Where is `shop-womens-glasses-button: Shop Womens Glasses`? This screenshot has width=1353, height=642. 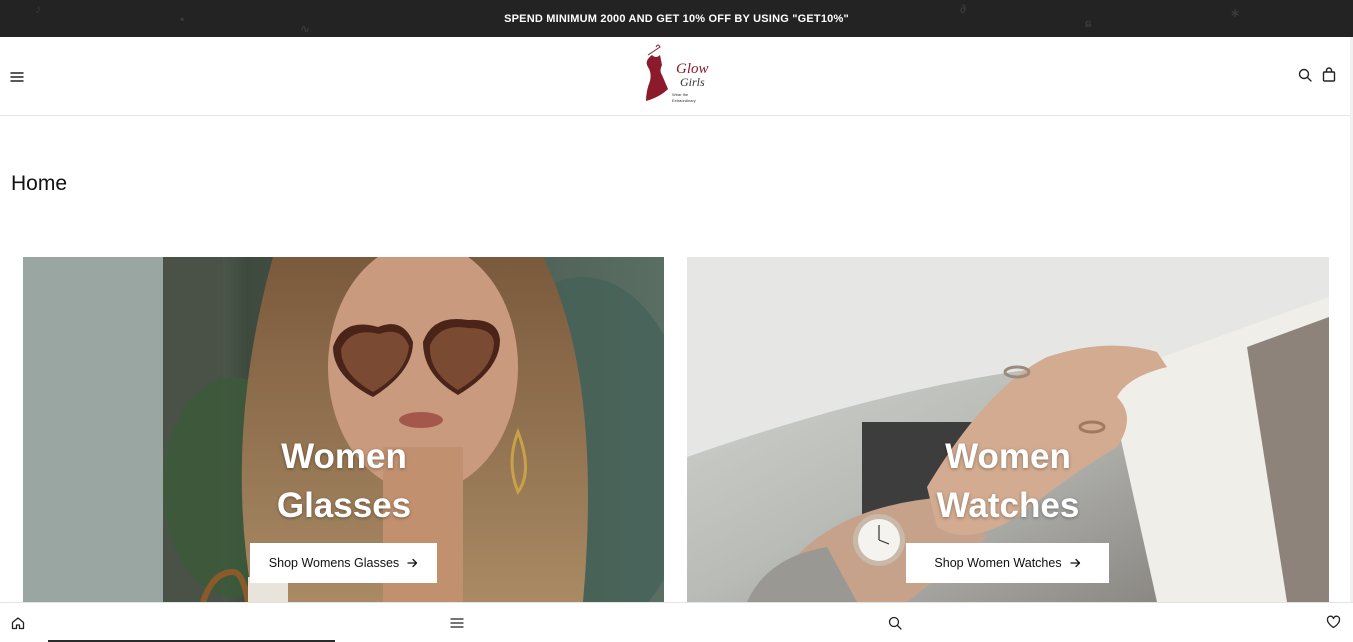 shop-womens-glasses-button: Shop Womens Glasses is located at coordinates (343, 563).